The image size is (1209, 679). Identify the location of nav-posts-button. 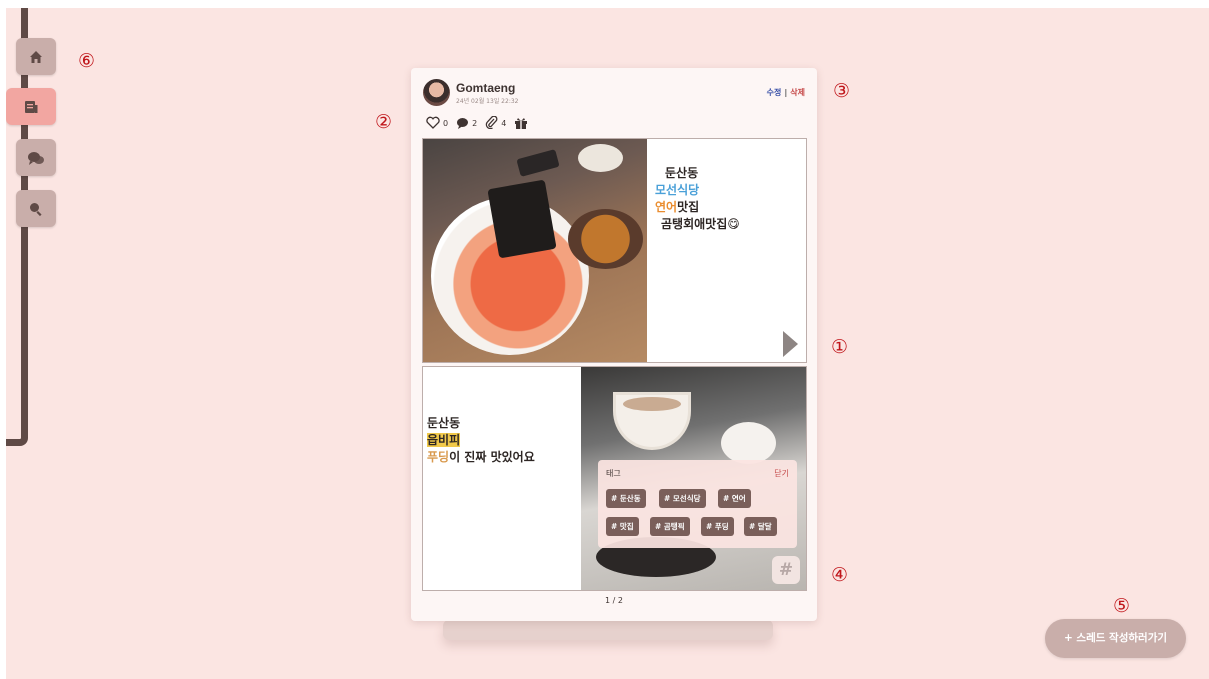
(31, 106).